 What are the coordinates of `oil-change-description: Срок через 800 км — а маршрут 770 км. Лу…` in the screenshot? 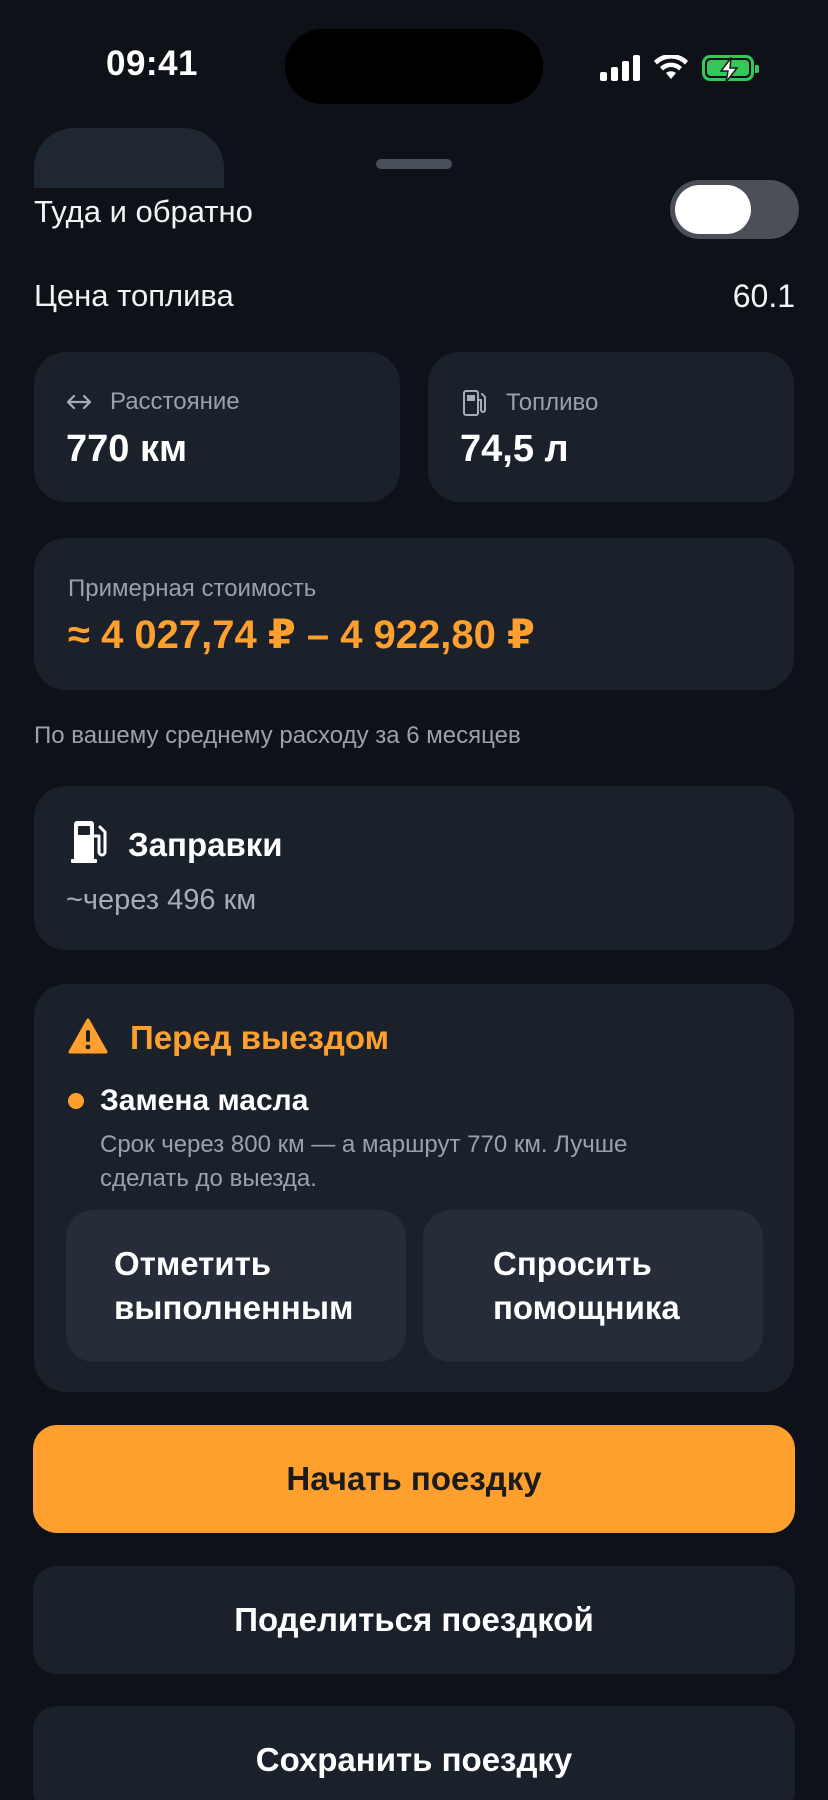 It's located at (364, 1161).